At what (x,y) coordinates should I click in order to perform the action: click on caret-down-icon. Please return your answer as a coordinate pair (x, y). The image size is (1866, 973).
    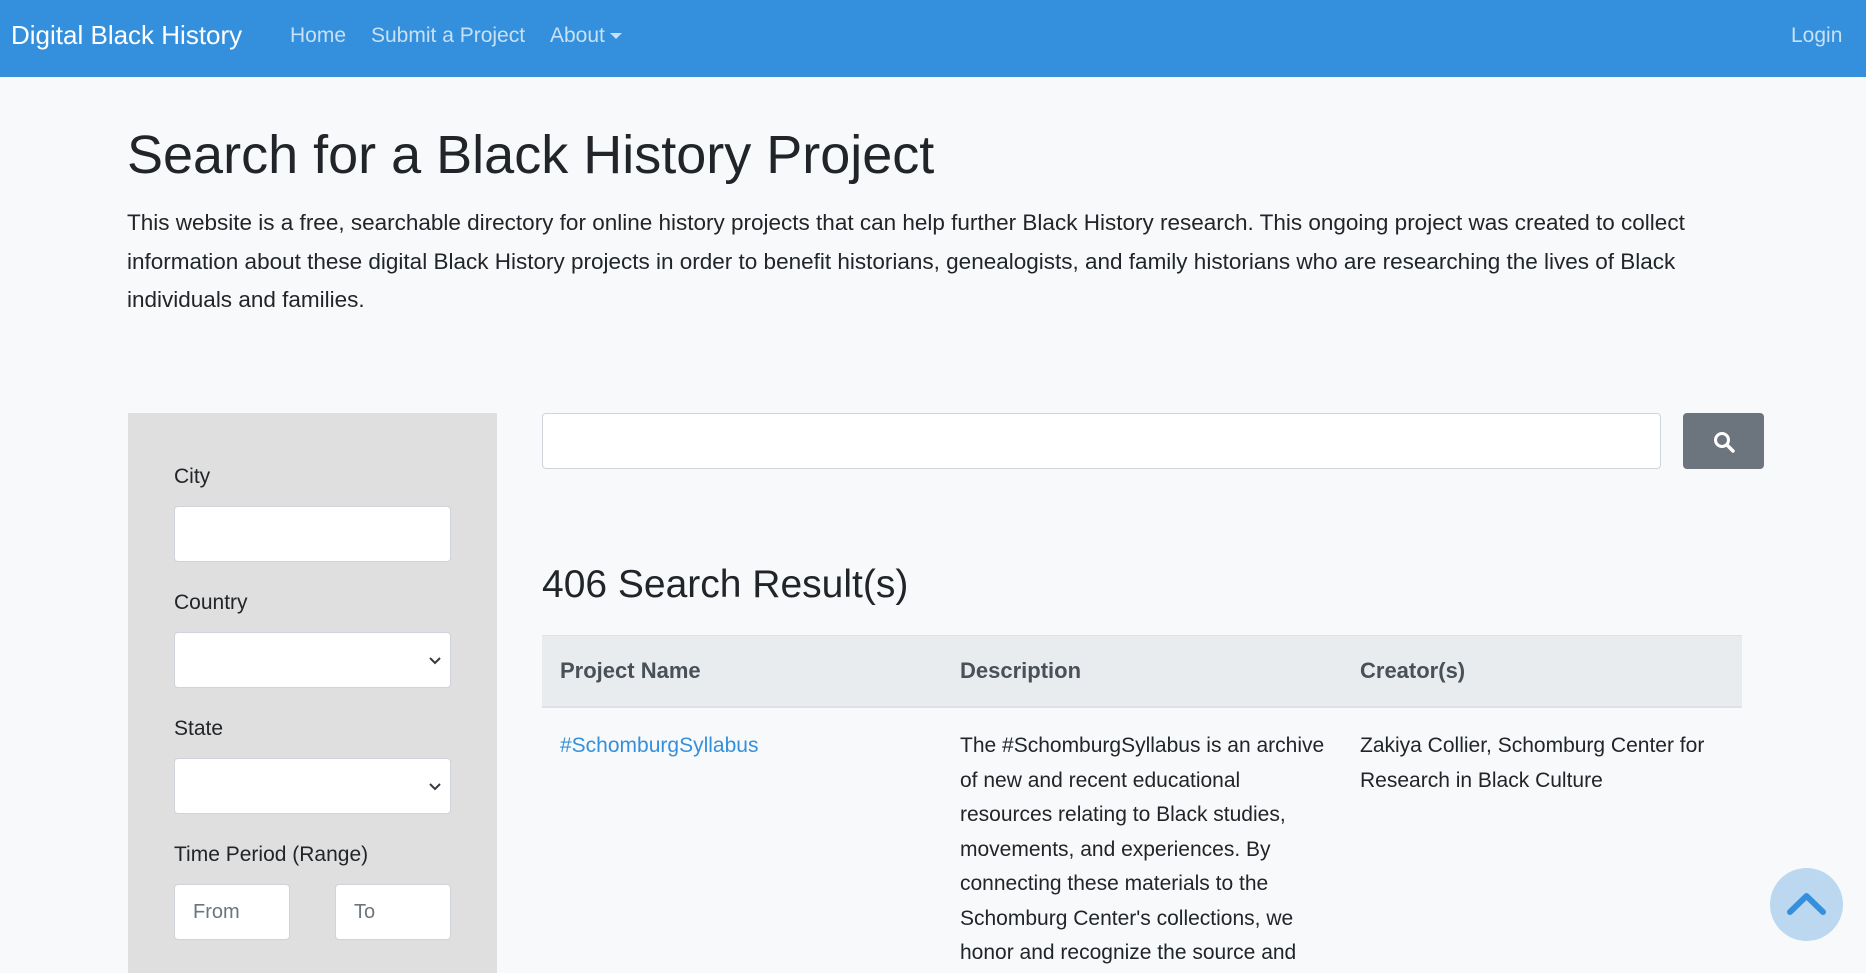
    Looking at the image, I should click on (615, 36).